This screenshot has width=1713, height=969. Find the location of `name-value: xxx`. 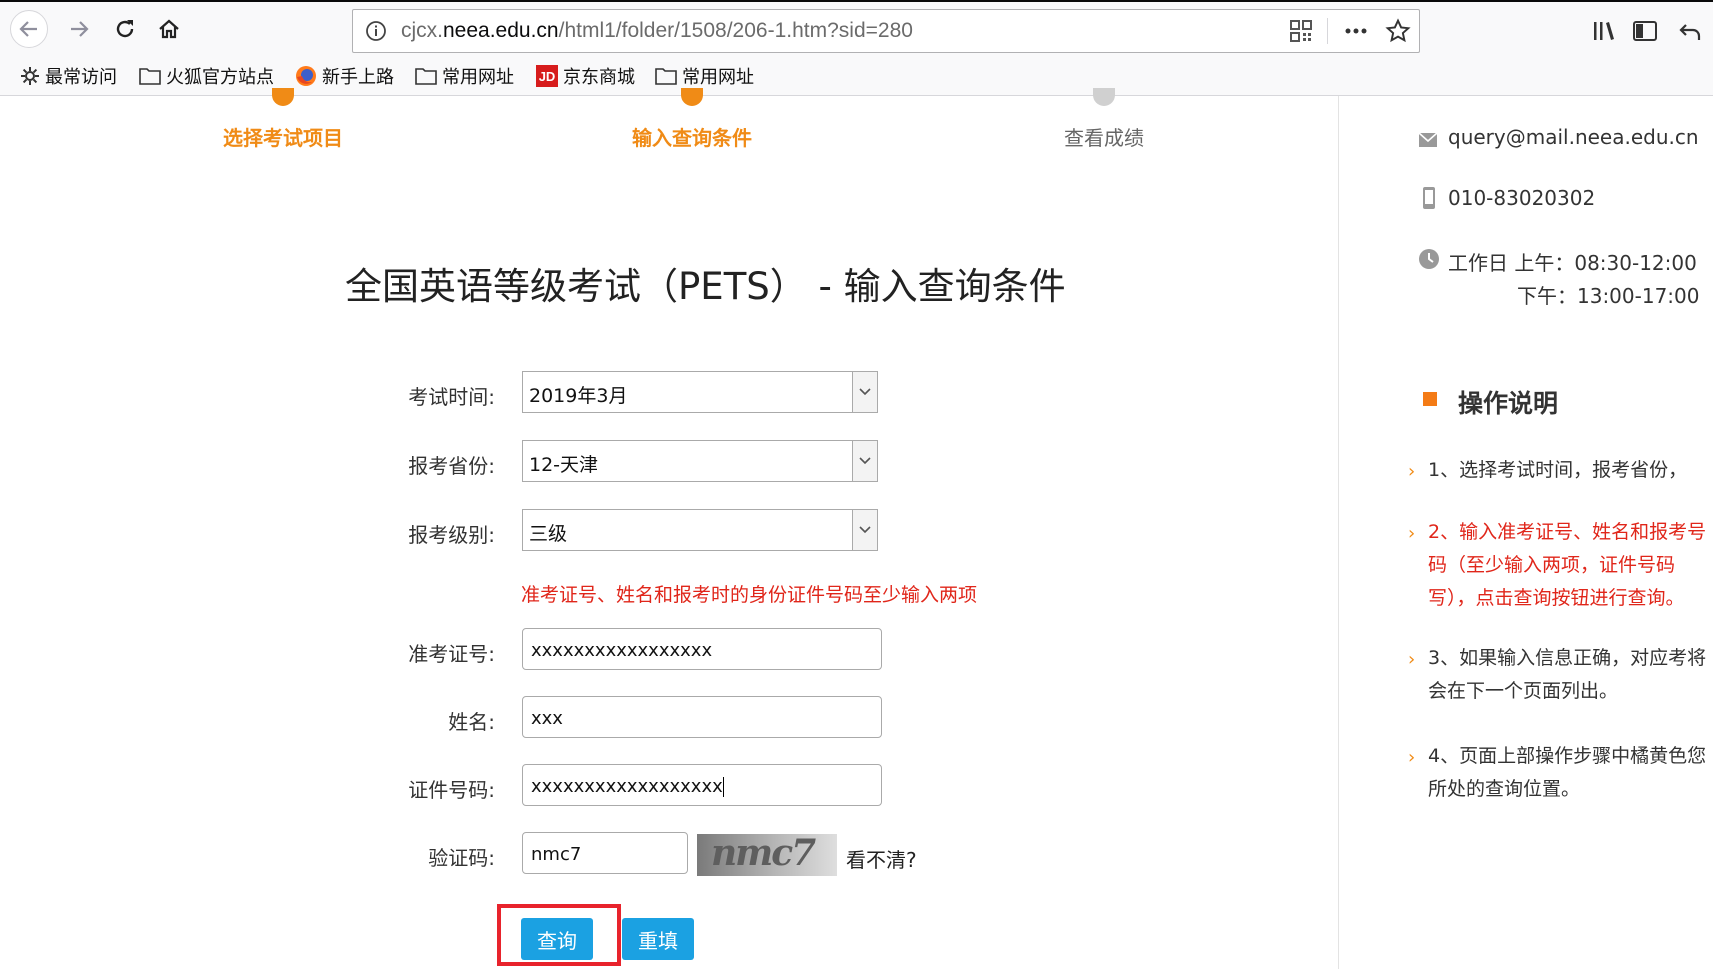

name-value: xxx is located at coordinates (547, 718).